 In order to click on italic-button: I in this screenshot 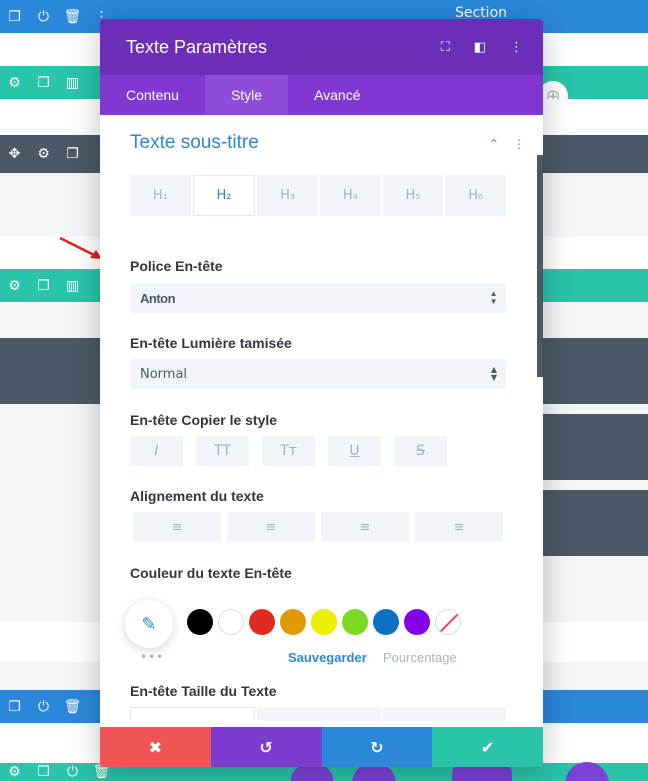, I will do `click(156, 451)`.